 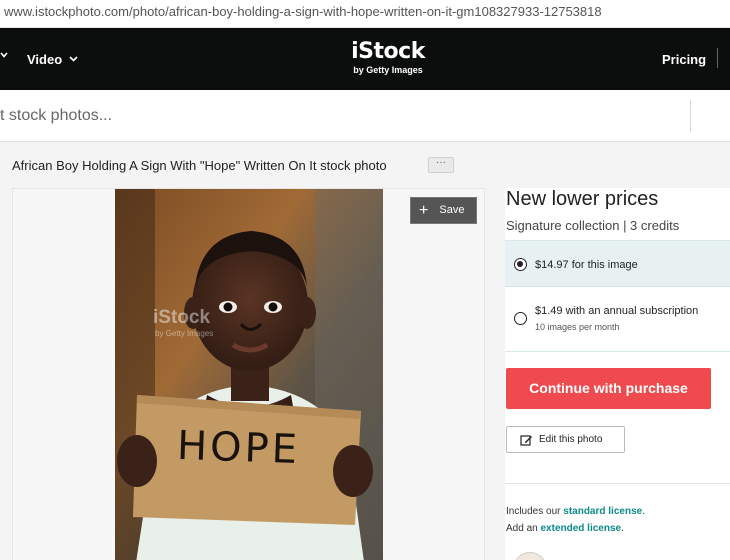 What do you see at coordinates (441, 165) in the screenshot?
I see `more-options-button: ···` at bounding box center [441, 165].